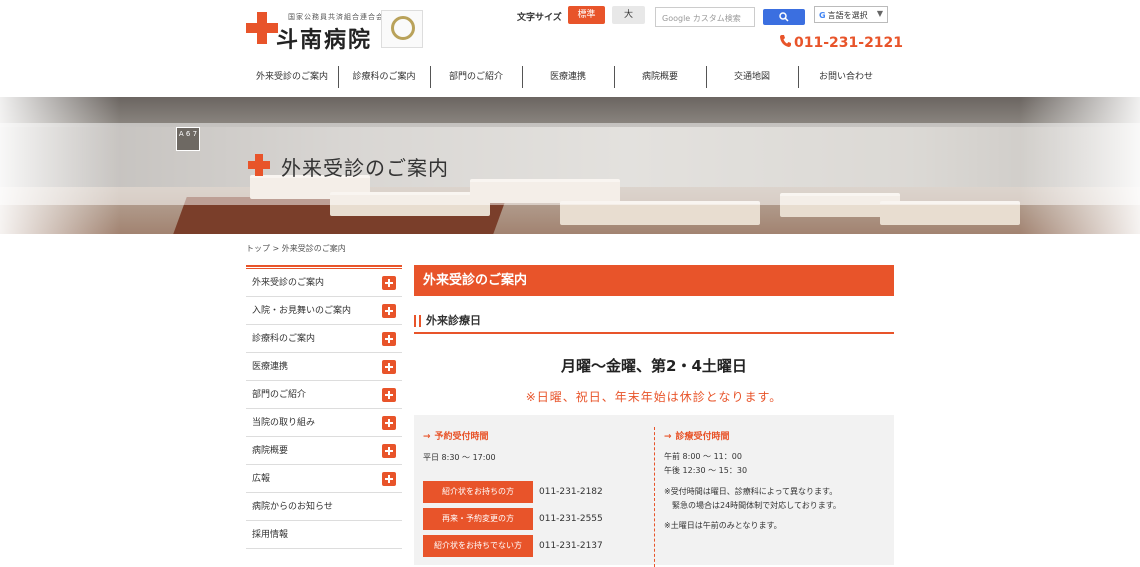 The height and width of the screenshot is (567, 1140). I want to click on no-referral-button: 紹介状をお持ちでない方, so click(478, 546).